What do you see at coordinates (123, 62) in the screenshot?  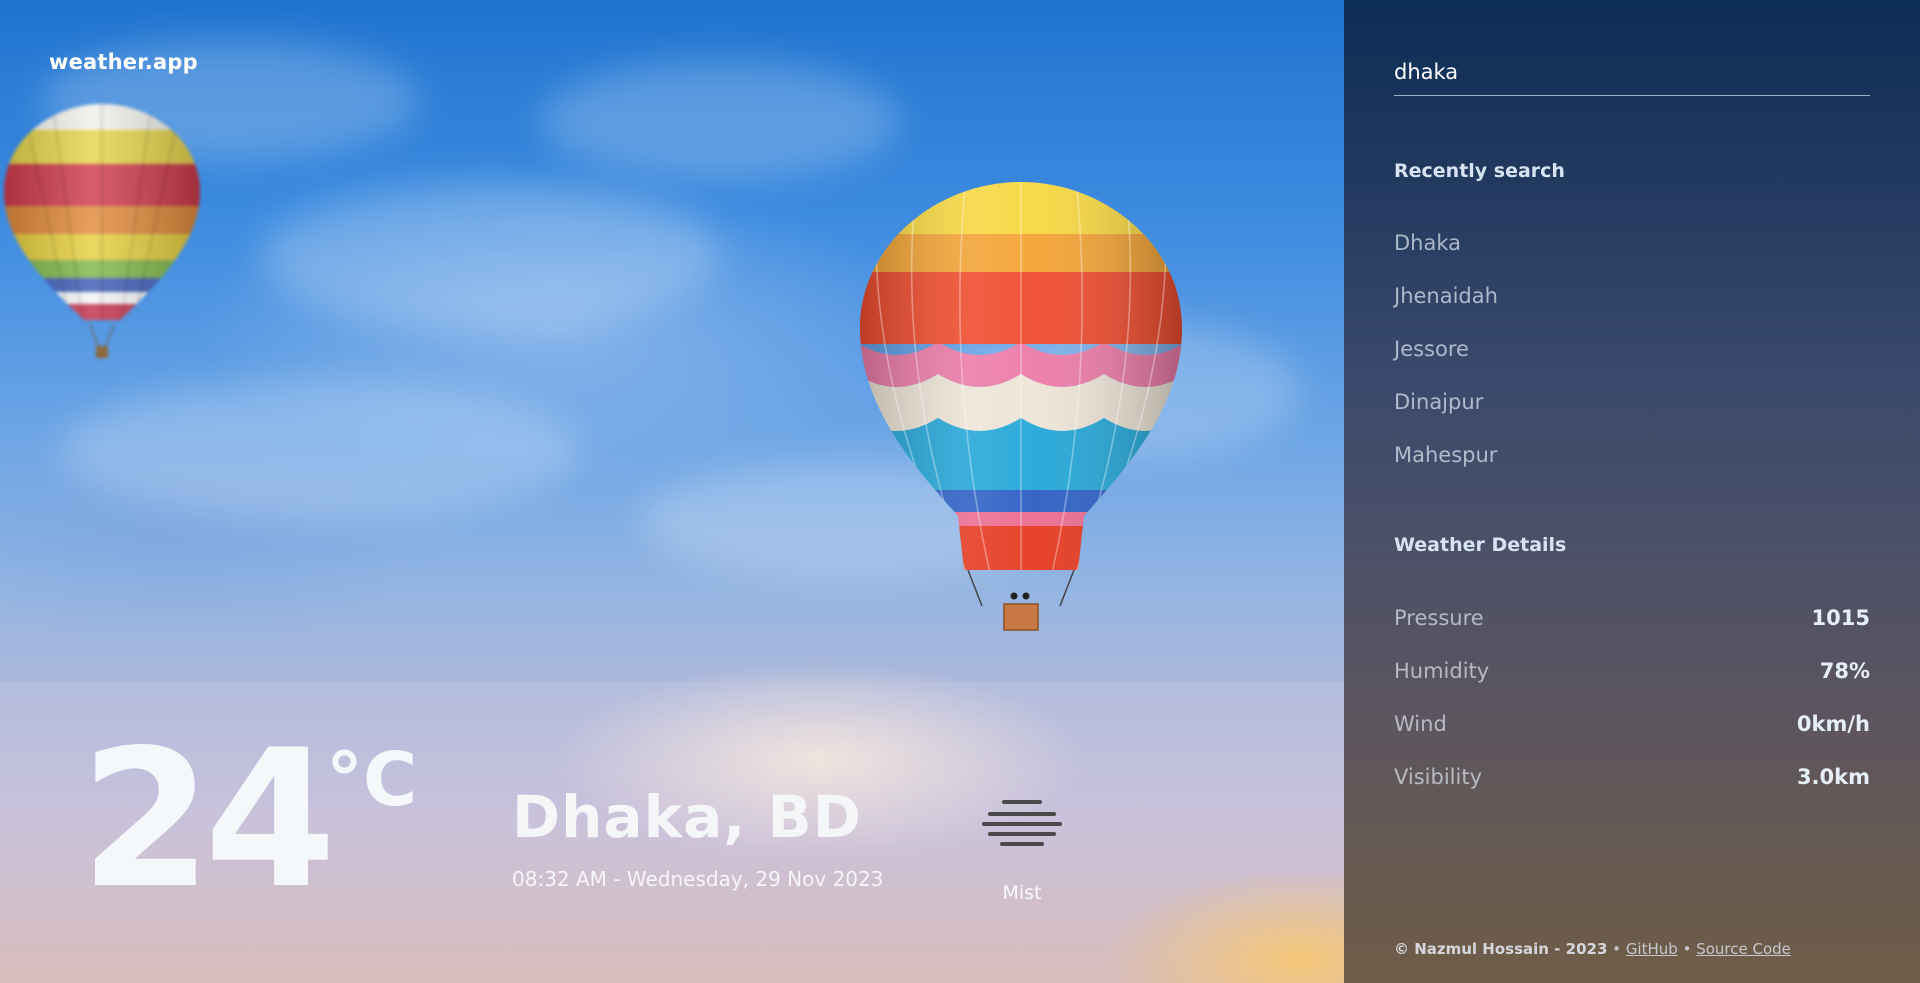 I see `app-logo: weather.app` at bounding box center [123, 62].